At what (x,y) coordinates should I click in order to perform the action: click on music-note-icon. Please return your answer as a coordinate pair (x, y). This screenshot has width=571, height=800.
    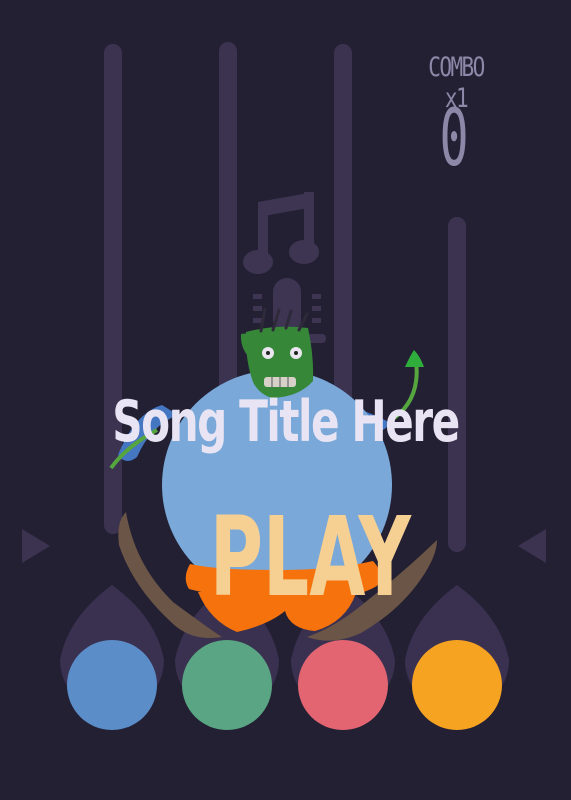
    Looking at the image, I should click on (281, 233).